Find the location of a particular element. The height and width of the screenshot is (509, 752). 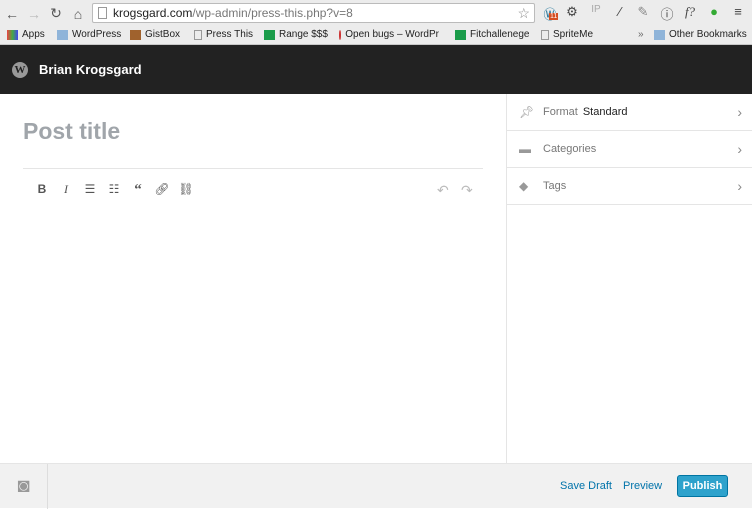

site-name: Brian Krogsgard is located at coordinates (90, 69).